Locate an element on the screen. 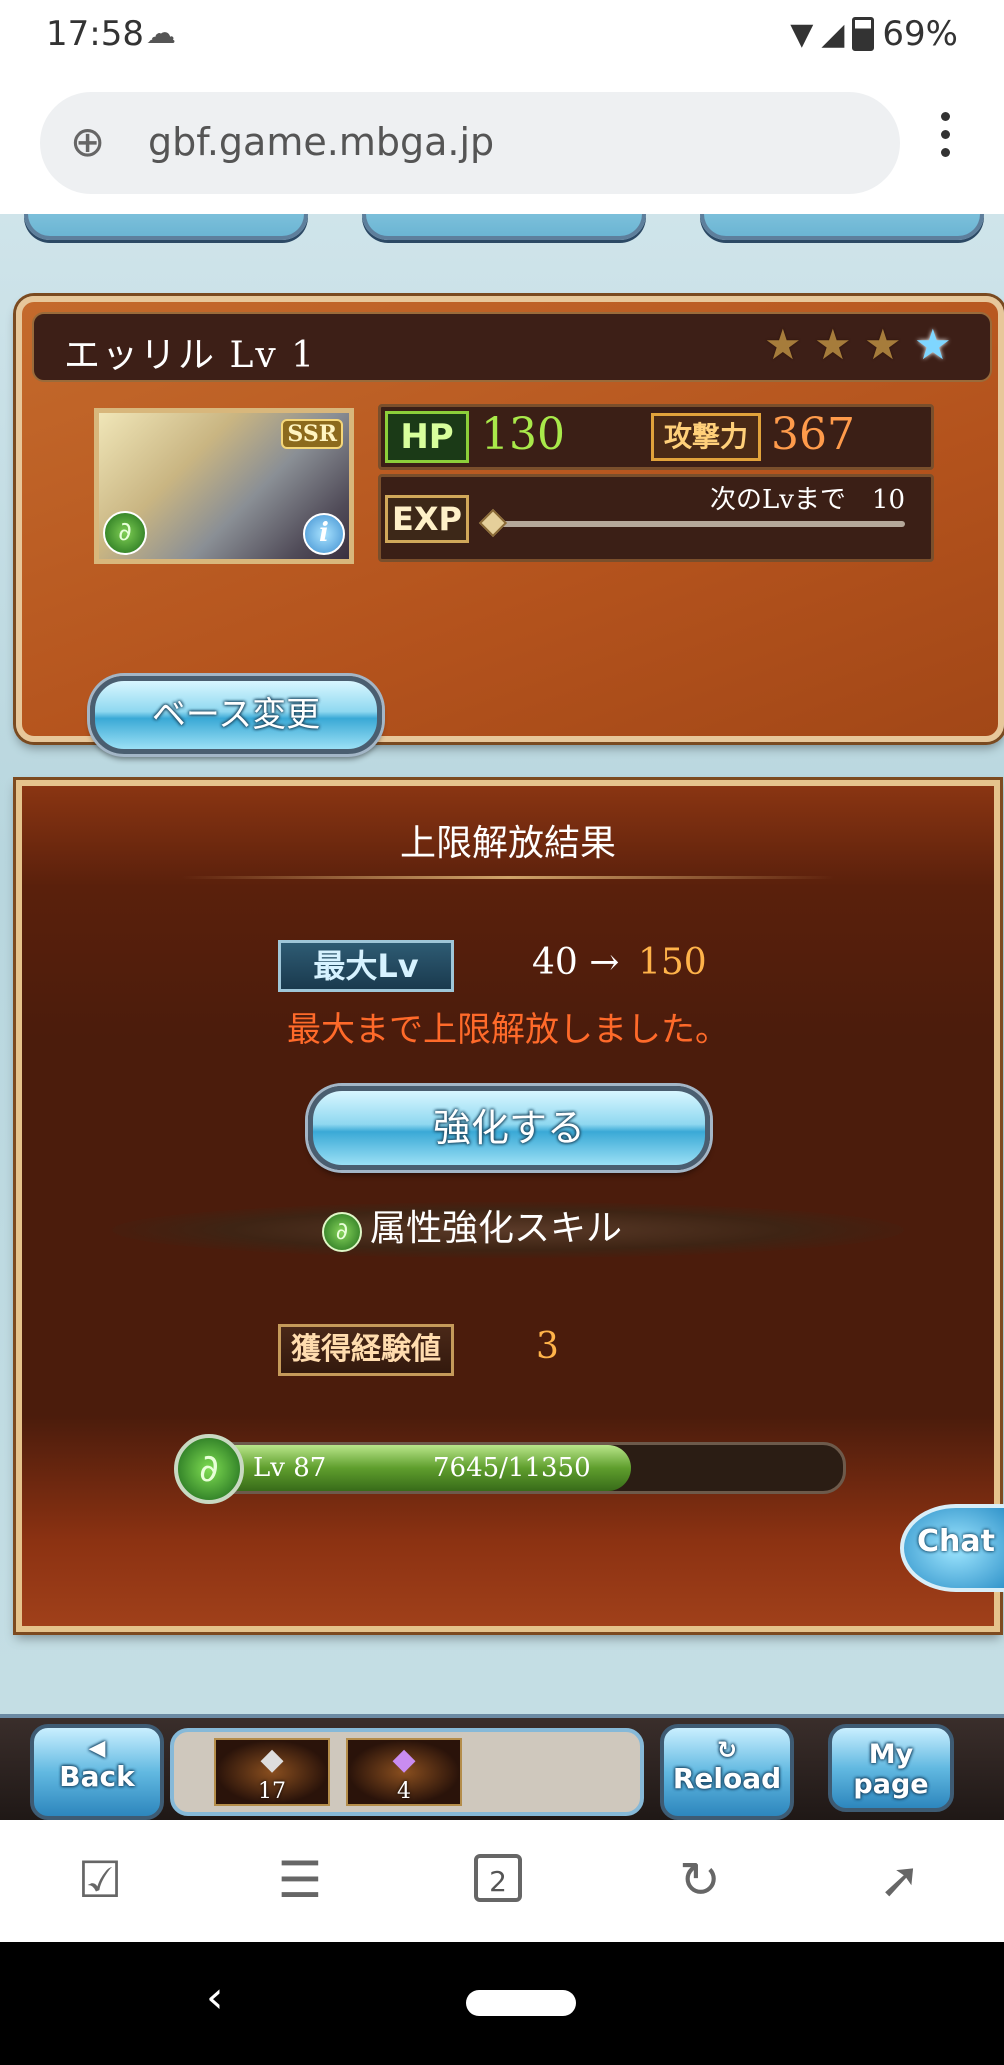  reload-label: Reload is located at coordinates (727, 1778).